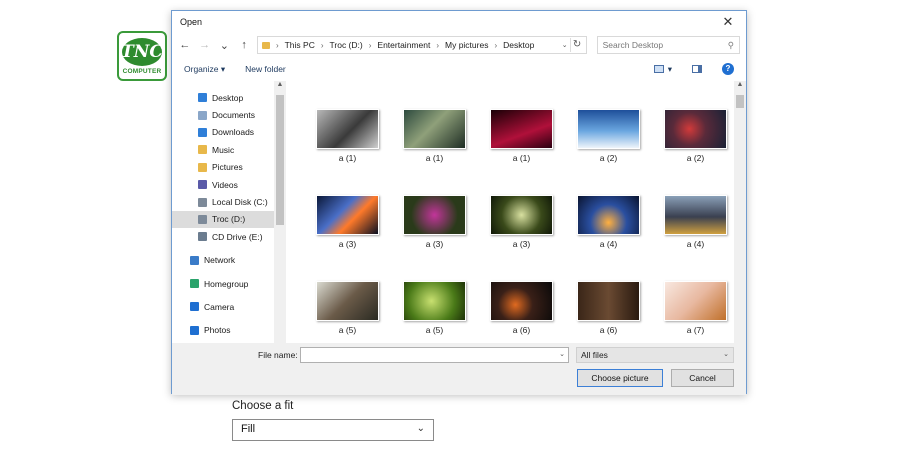 This screenshot has height=450, width=900. What do you see at coordinates (670, 69) in the screenshot?
I see `view-dropdown-icon: ▾` at bounding box center [670, 69].